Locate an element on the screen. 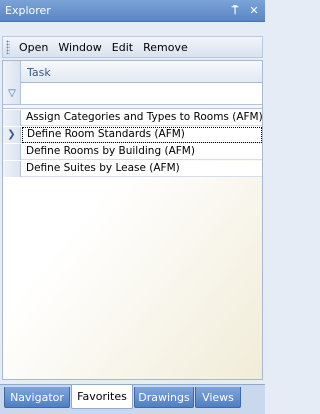 The height and width of the screenshot is (414, 320). explorer-tabs: Navigator Favorites Drawings Views is located at coordinates (132, 399).